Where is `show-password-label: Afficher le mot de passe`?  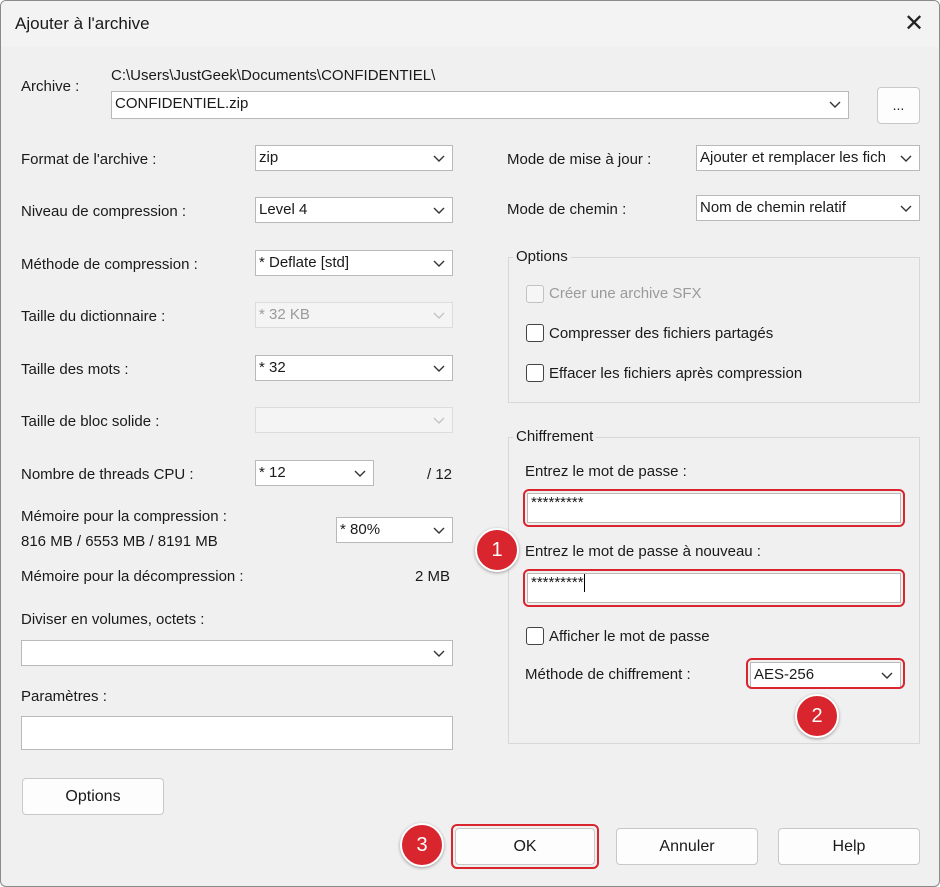
show-password-label: Afficher le mot de passe is located at coordinates (629, 636).